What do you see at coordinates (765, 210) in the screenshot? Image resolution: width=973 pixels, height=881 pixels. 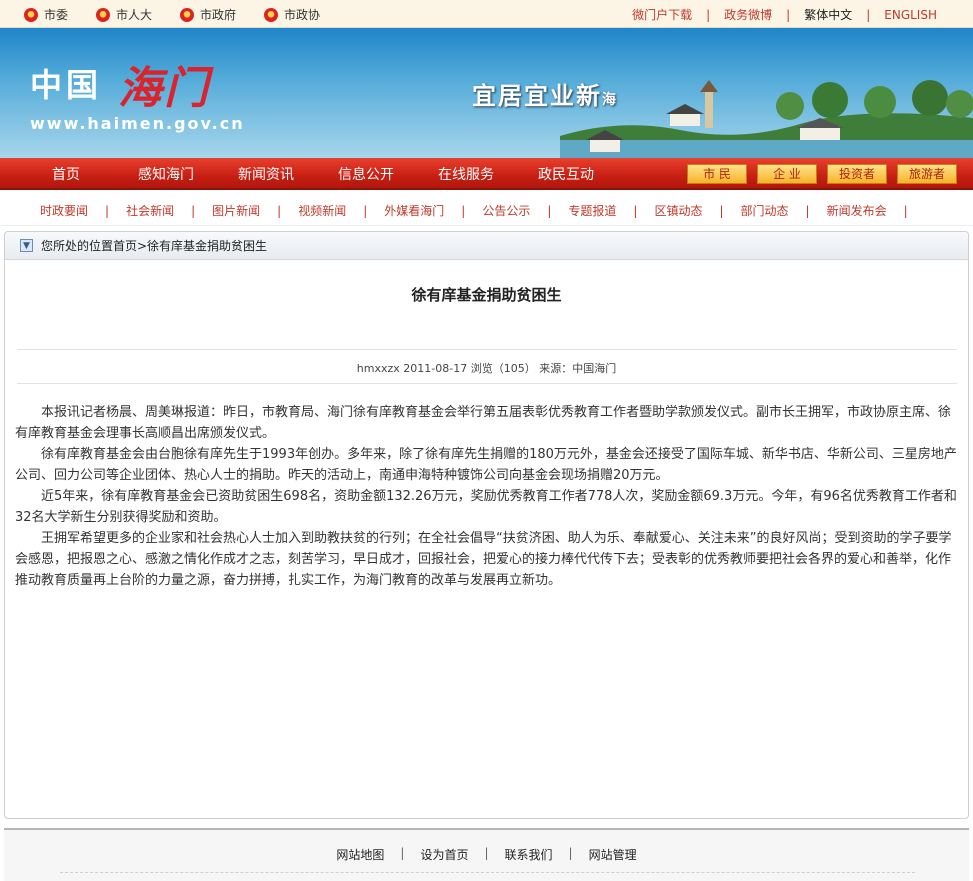 I see `subnav-department-news: 部门动态` at bounding box center [765, 210].